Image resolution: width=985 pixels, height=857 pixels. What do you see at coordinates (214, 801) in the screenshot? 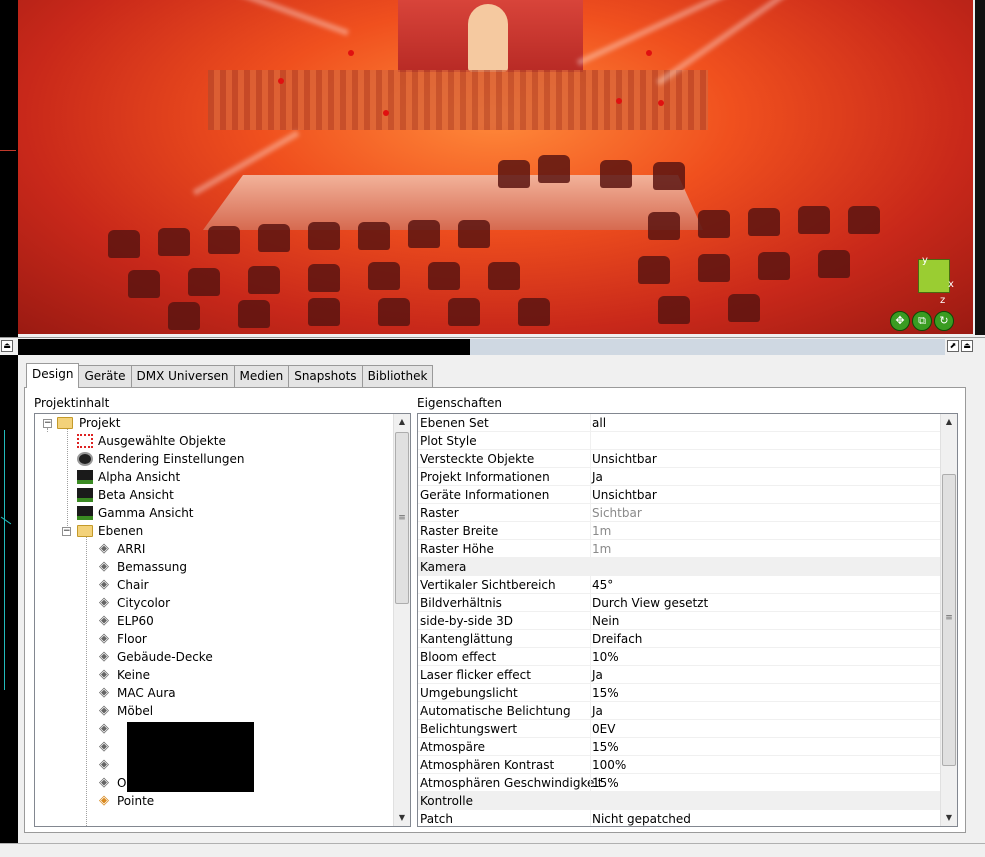
I see `layer-item: ◈ Pointe` at bounding box center [214, 801].